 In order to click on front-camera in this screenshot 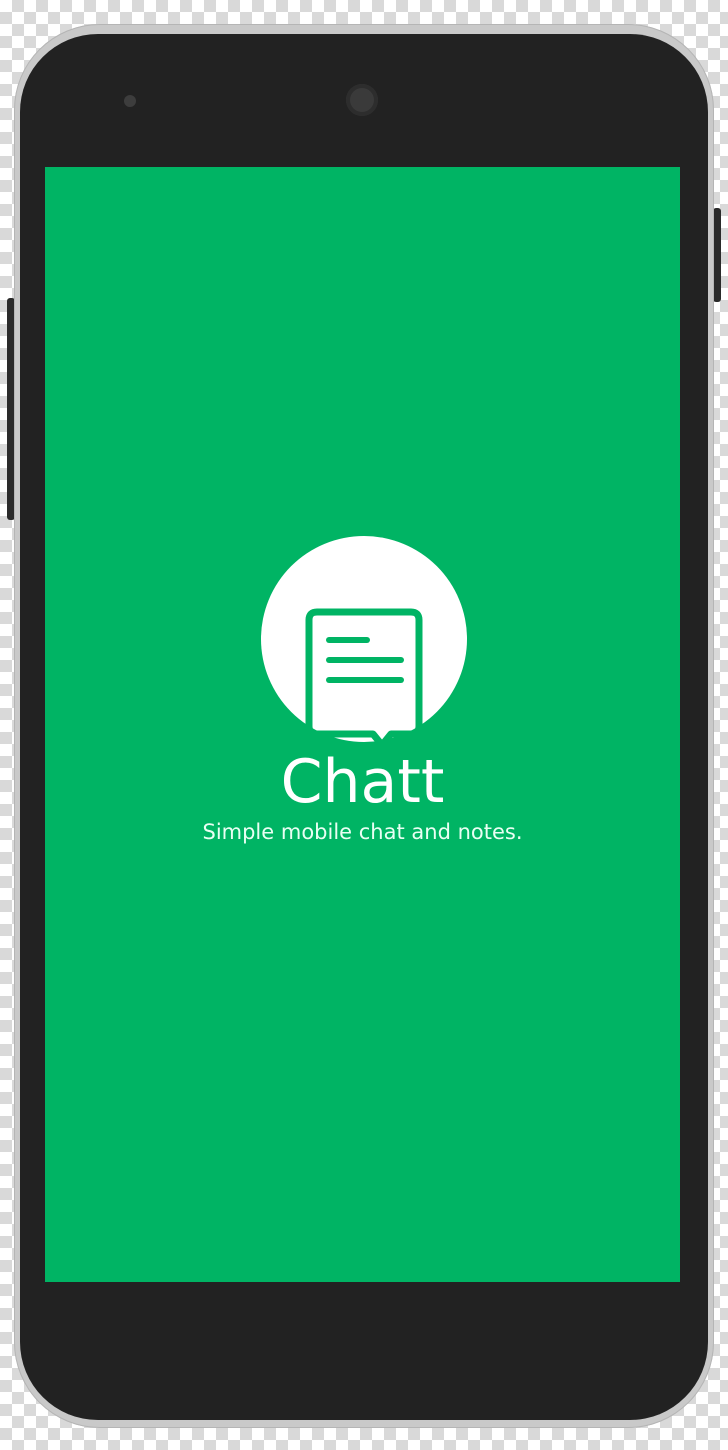, I will do `click(362, 100)`.